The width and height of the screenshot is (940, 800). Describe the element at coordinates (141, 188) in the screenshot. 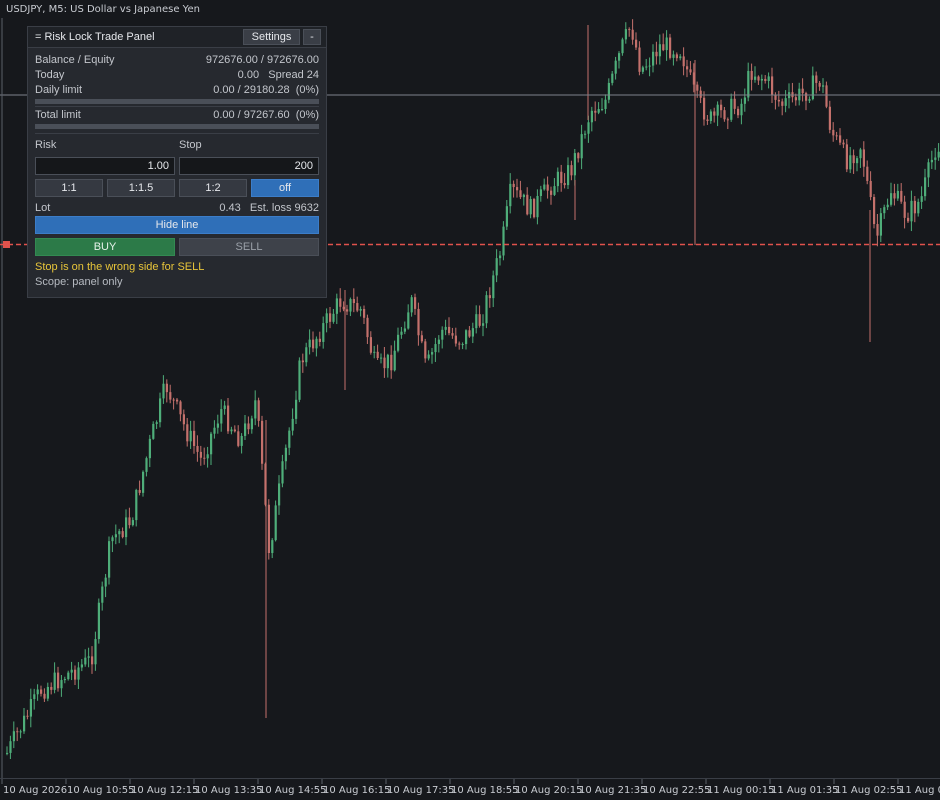

I see `rr-1-1.5-button: 1:1.5` at that location.